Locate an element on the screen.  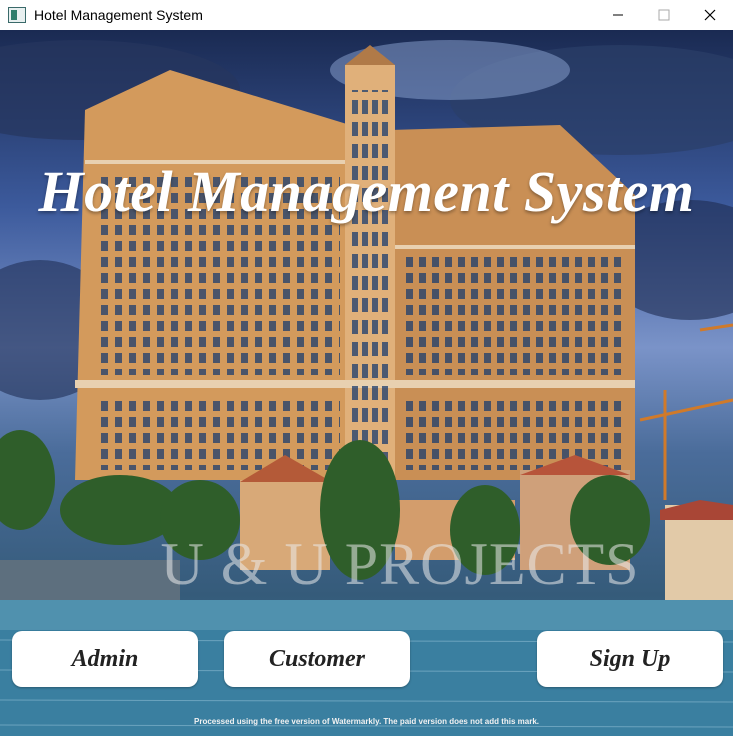
app-headline: Hotel Management System is located at coordinates (366, 191).